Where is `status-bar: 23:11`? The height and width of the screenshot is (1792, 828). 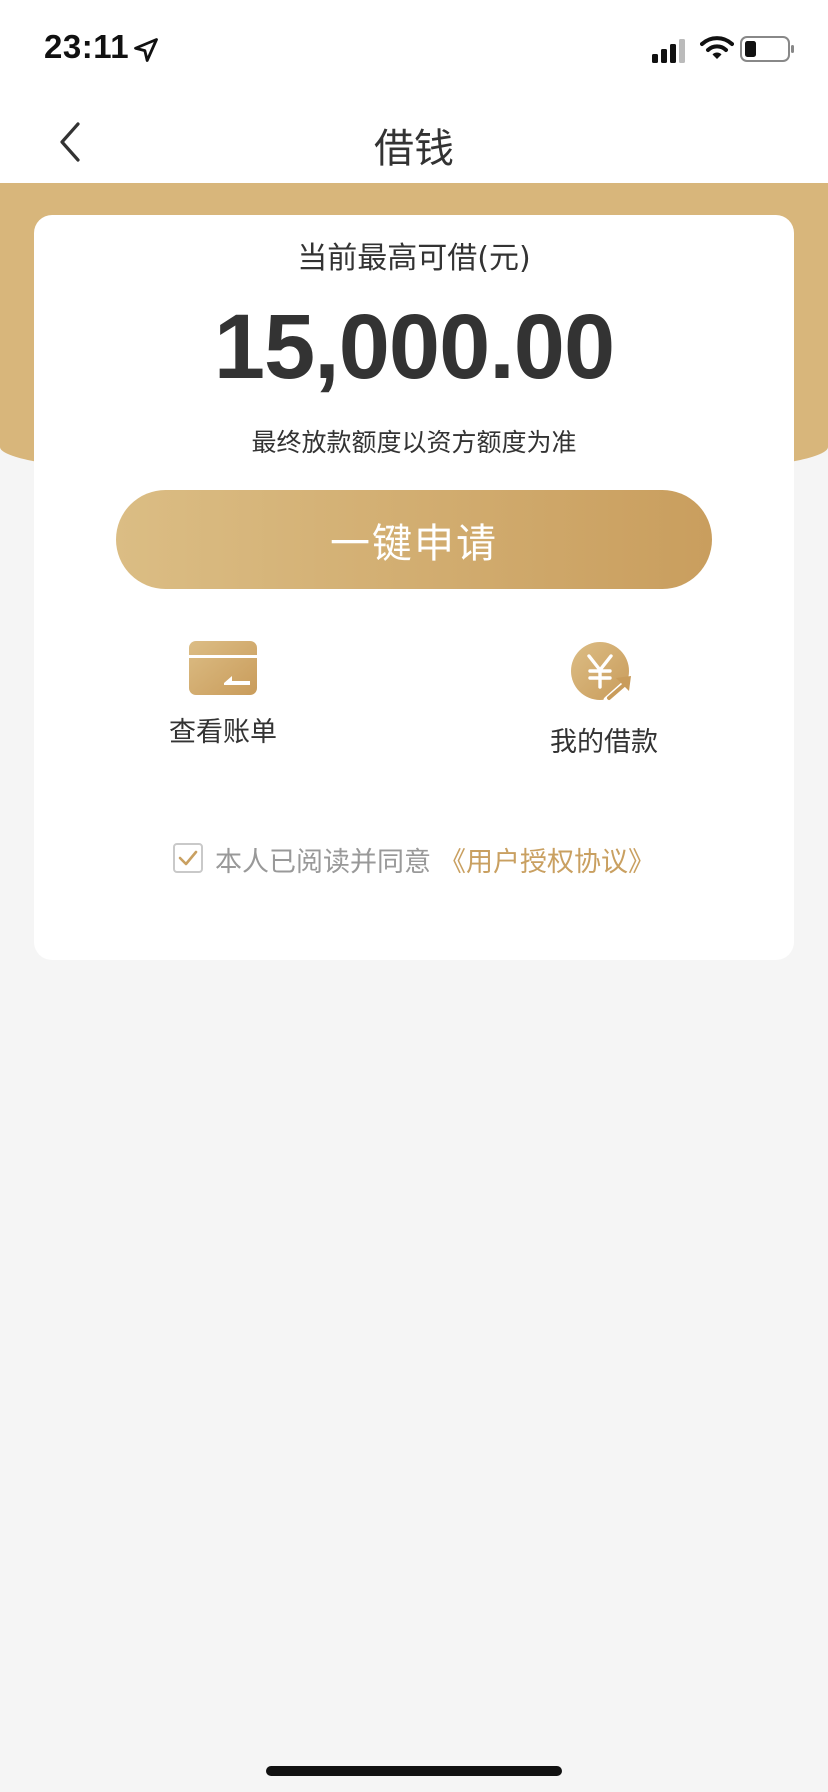 status-bar: 23:11 is located at coordinates (414, 50).